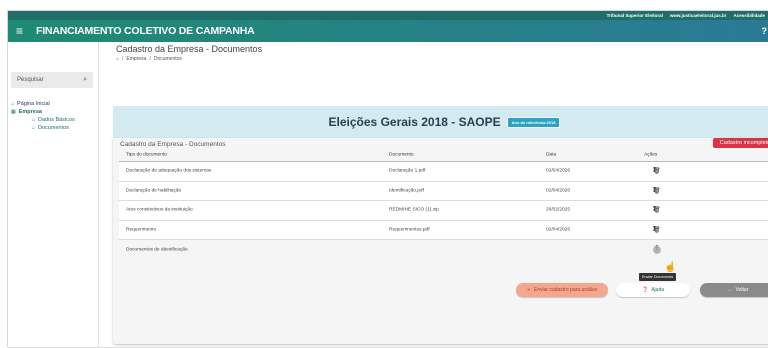 The height and width of the screenshot is (348, 768). I want to click on search-placeholder: Pesquisar, so click(30, 80).